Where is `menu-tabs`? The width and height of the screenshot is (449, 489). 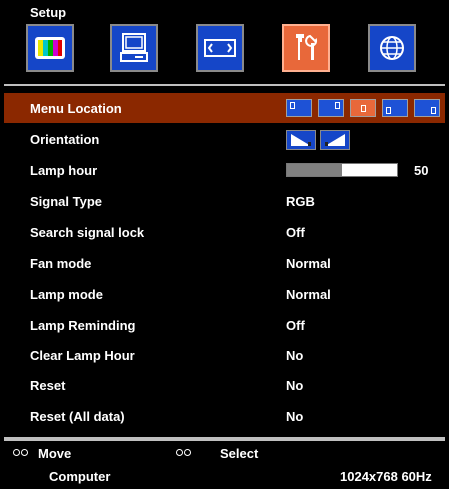
menu-tabs is located at coordinates (234, 49).